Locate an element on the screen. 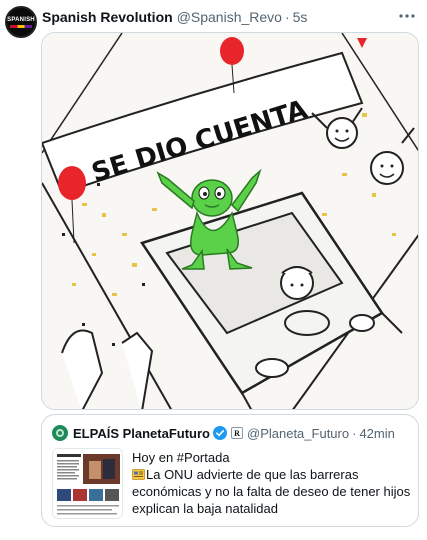 This screenshot has width=427, height=540. avatar-stripe is located at coordinates (21, 26).